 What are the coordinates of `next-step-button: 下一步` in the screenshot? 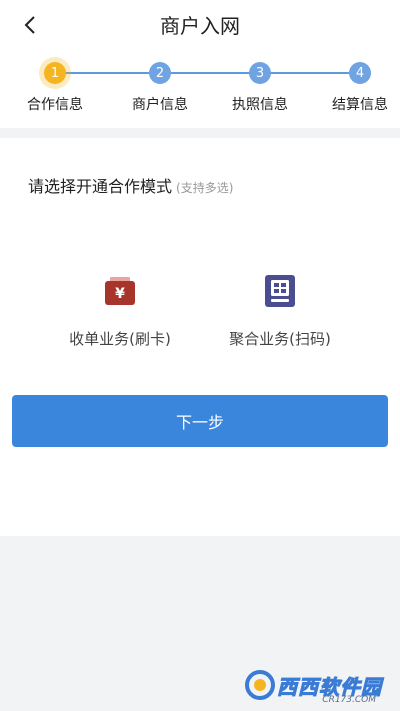 It's located at (200, 421).